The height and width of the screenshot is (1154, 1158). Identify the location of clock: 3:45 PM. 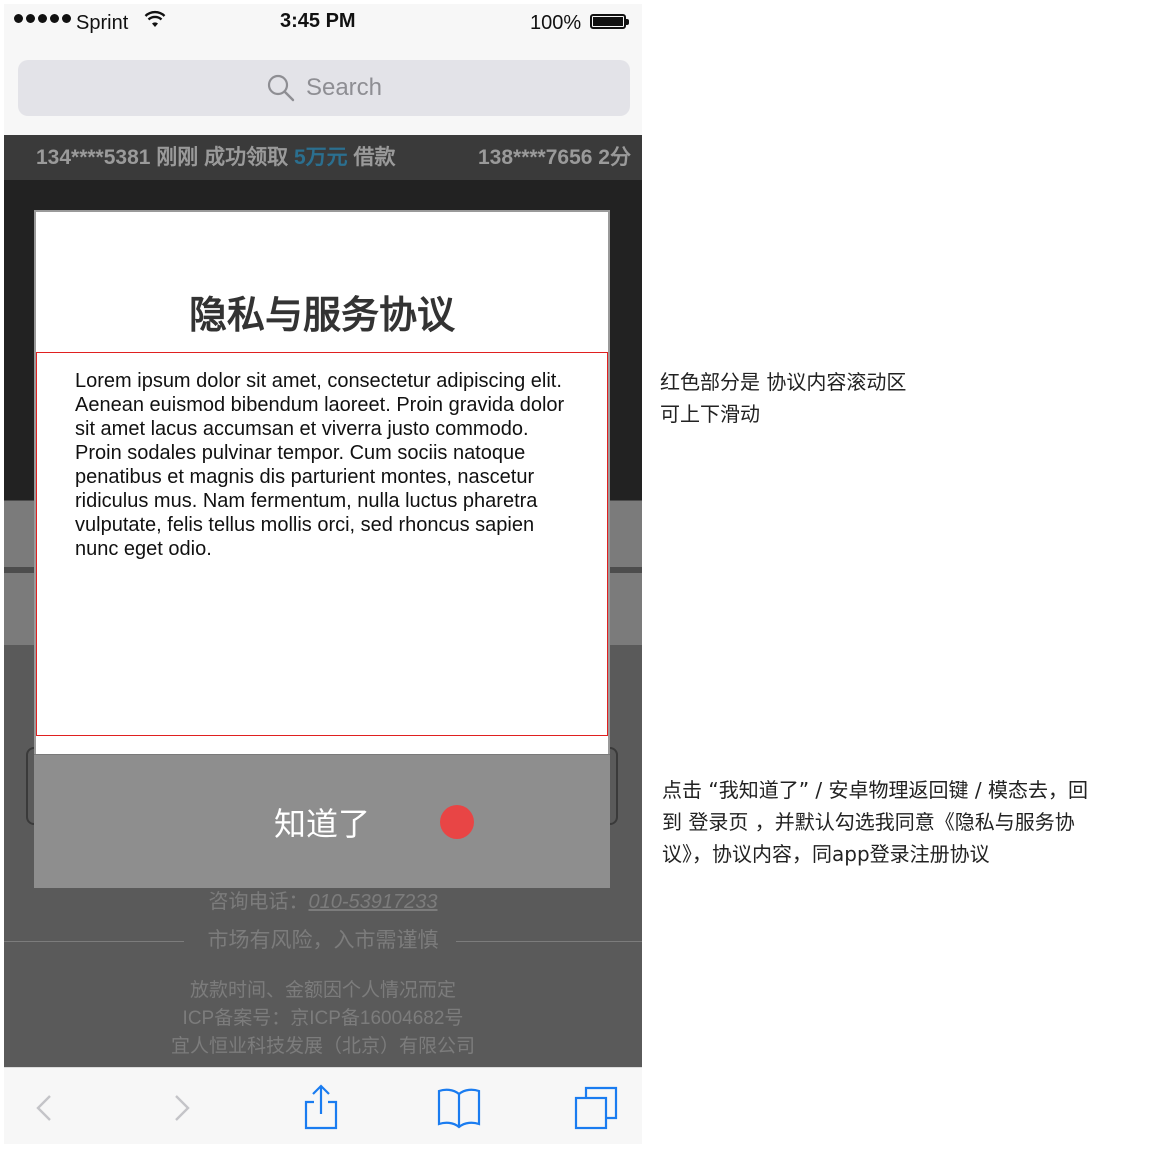
(318, 21).